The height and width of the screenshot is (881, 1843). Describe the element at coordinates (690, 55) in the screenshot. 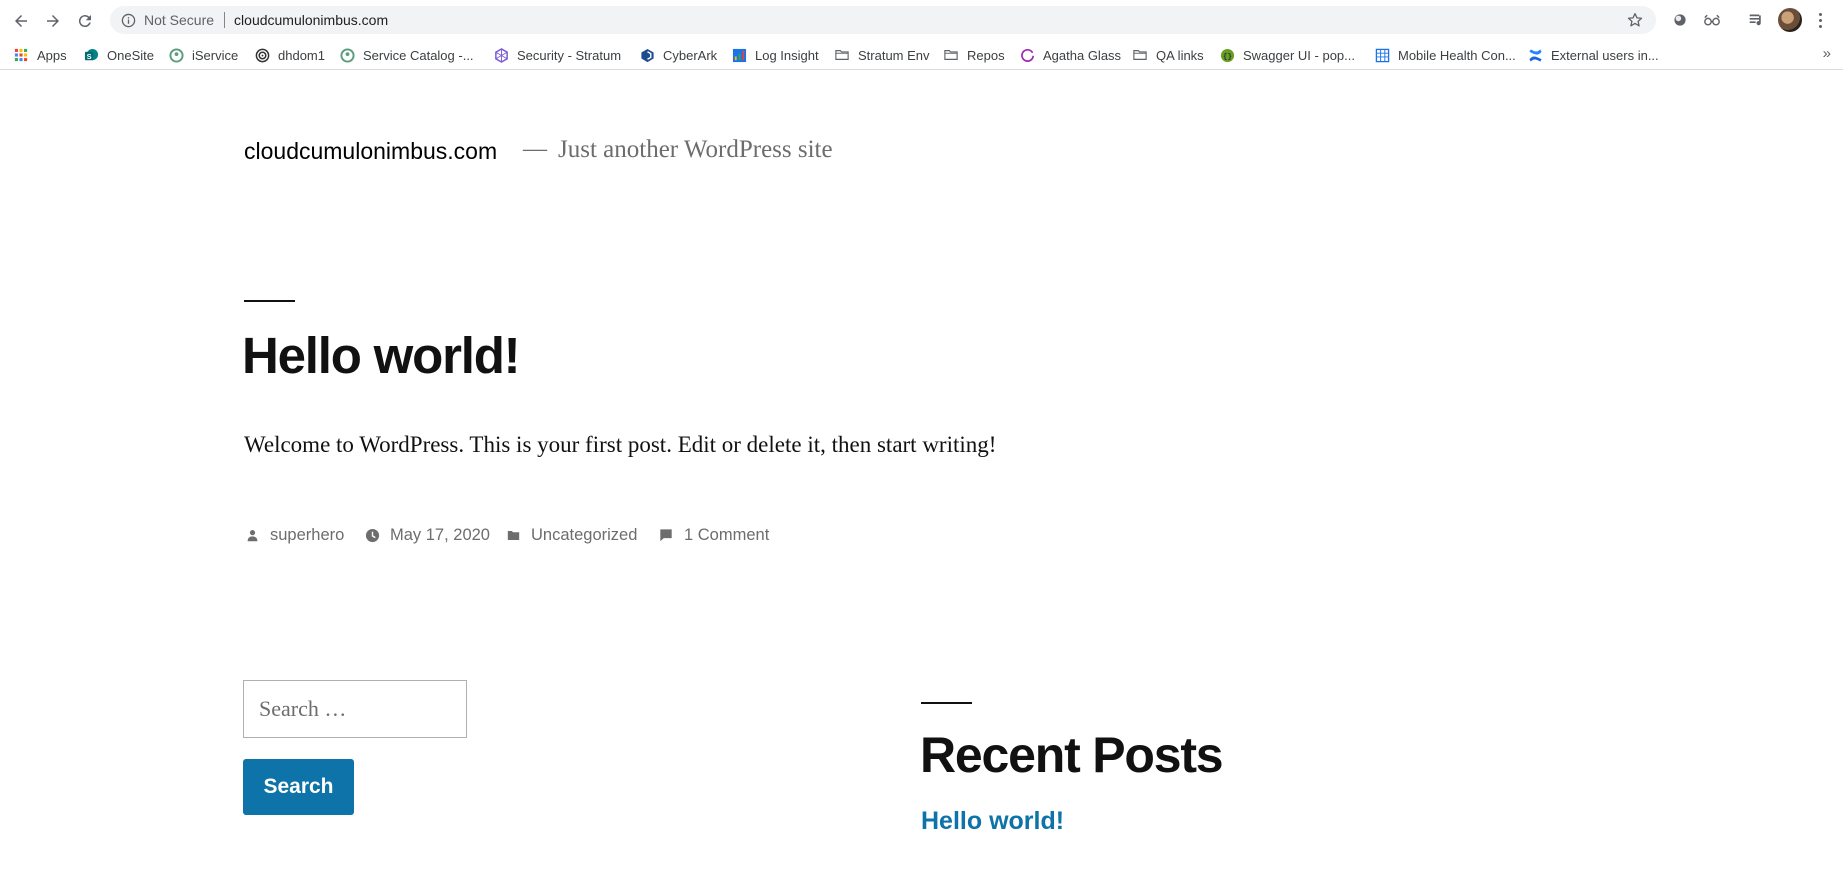

I see `bookmark-label: CyberArk` at that location.